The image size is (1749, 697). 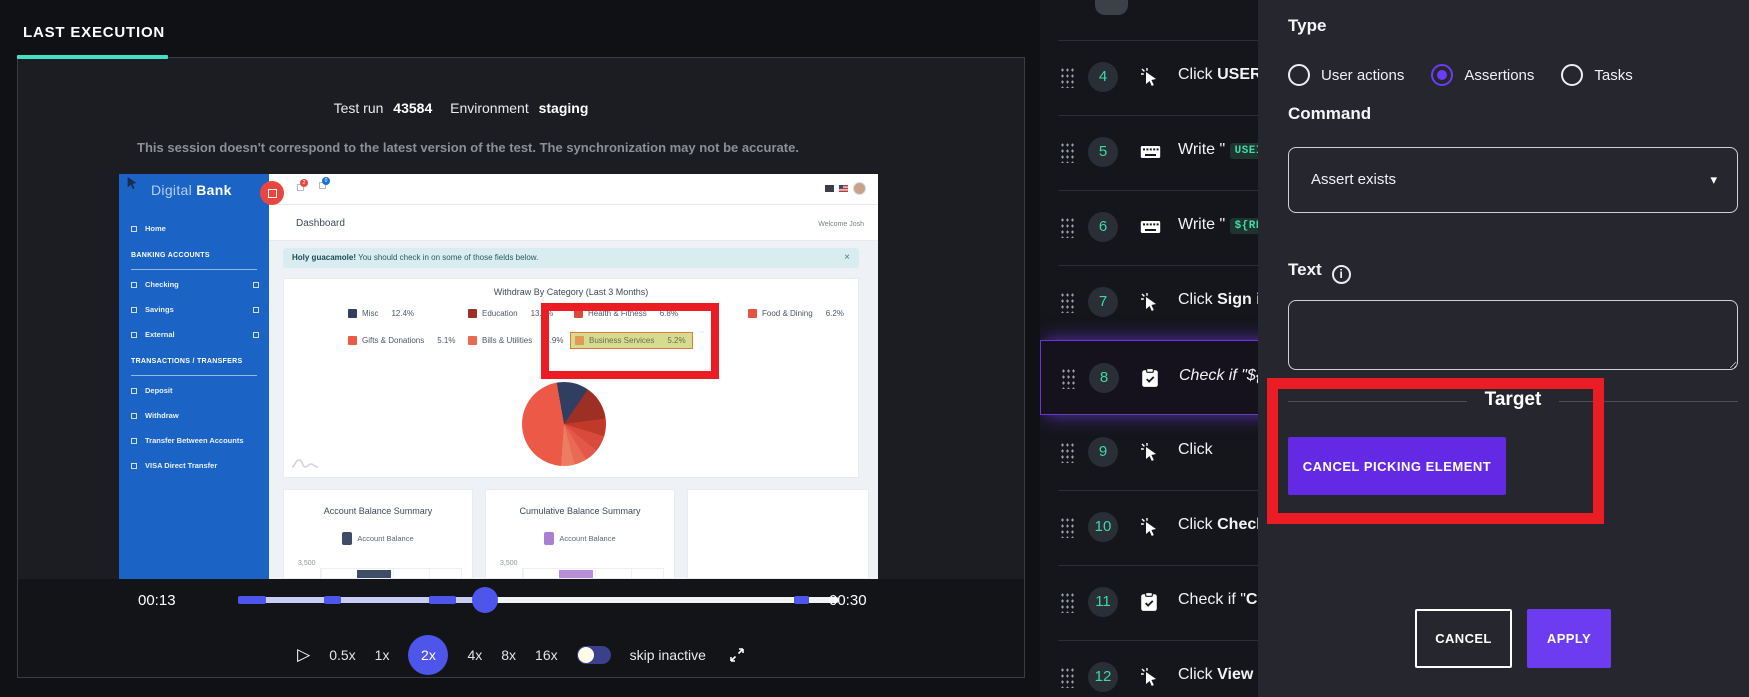 What do you see at coordinates (1346, 75) in the screenshot?
I see `type-radio-user-actions: User actions` at bounding box center [1346, 75].